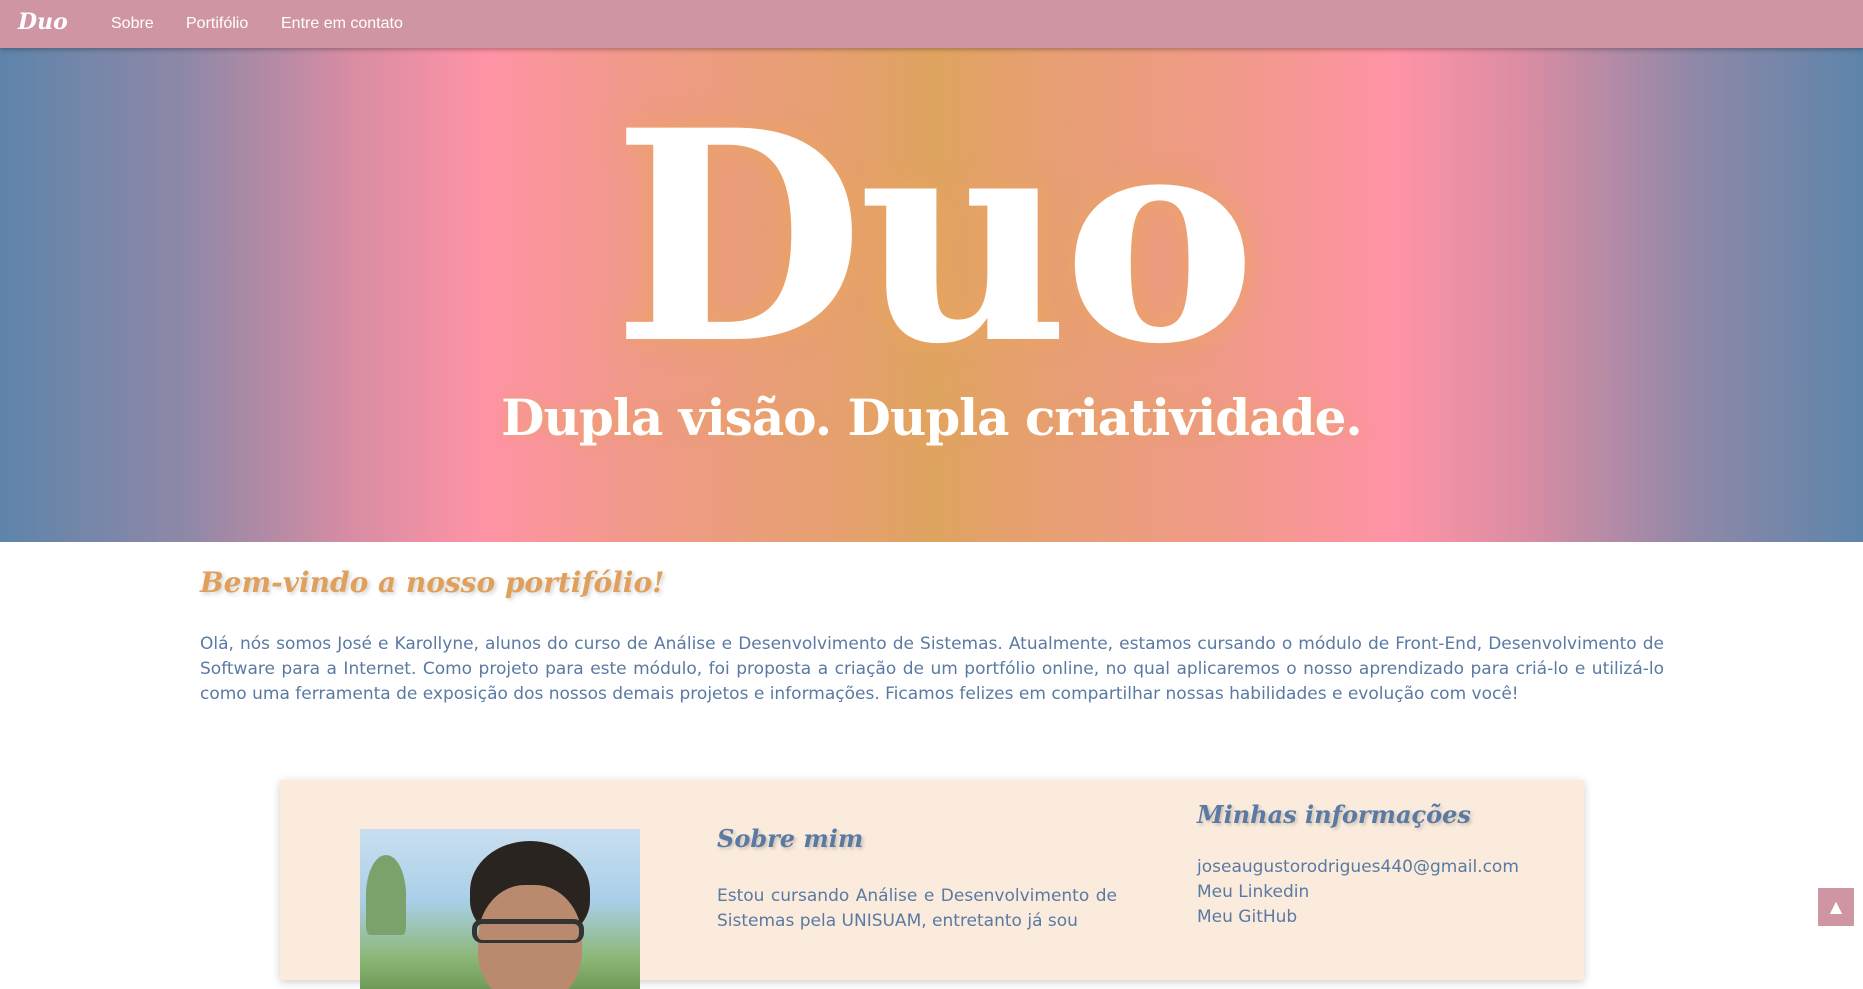 The image size is (1863, 989). What do you see at coordinates (1247, 917) in the screenshot?
I see `github-link: Meu GitHub` at bounding box center [1247, 917].